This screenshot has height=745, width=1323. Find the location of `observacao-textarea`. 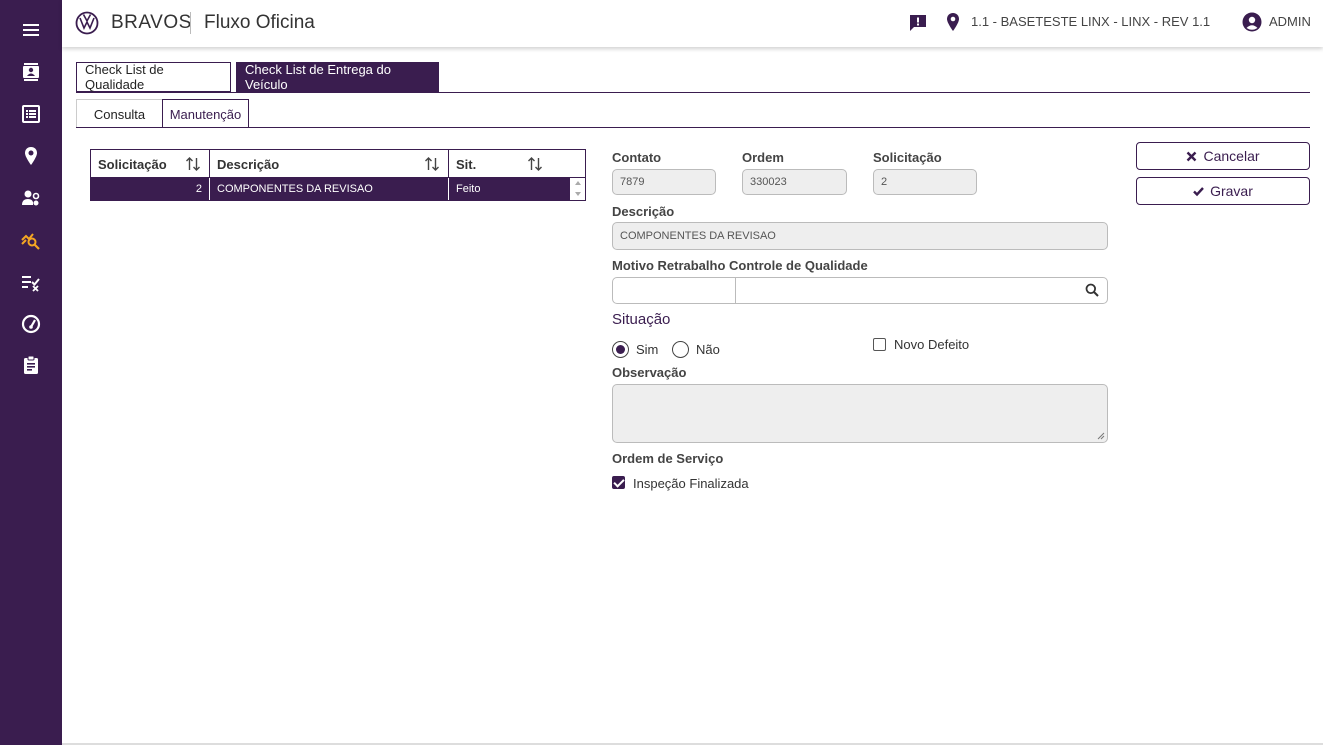

observacao-textarea is located at coordinates (860, 413).